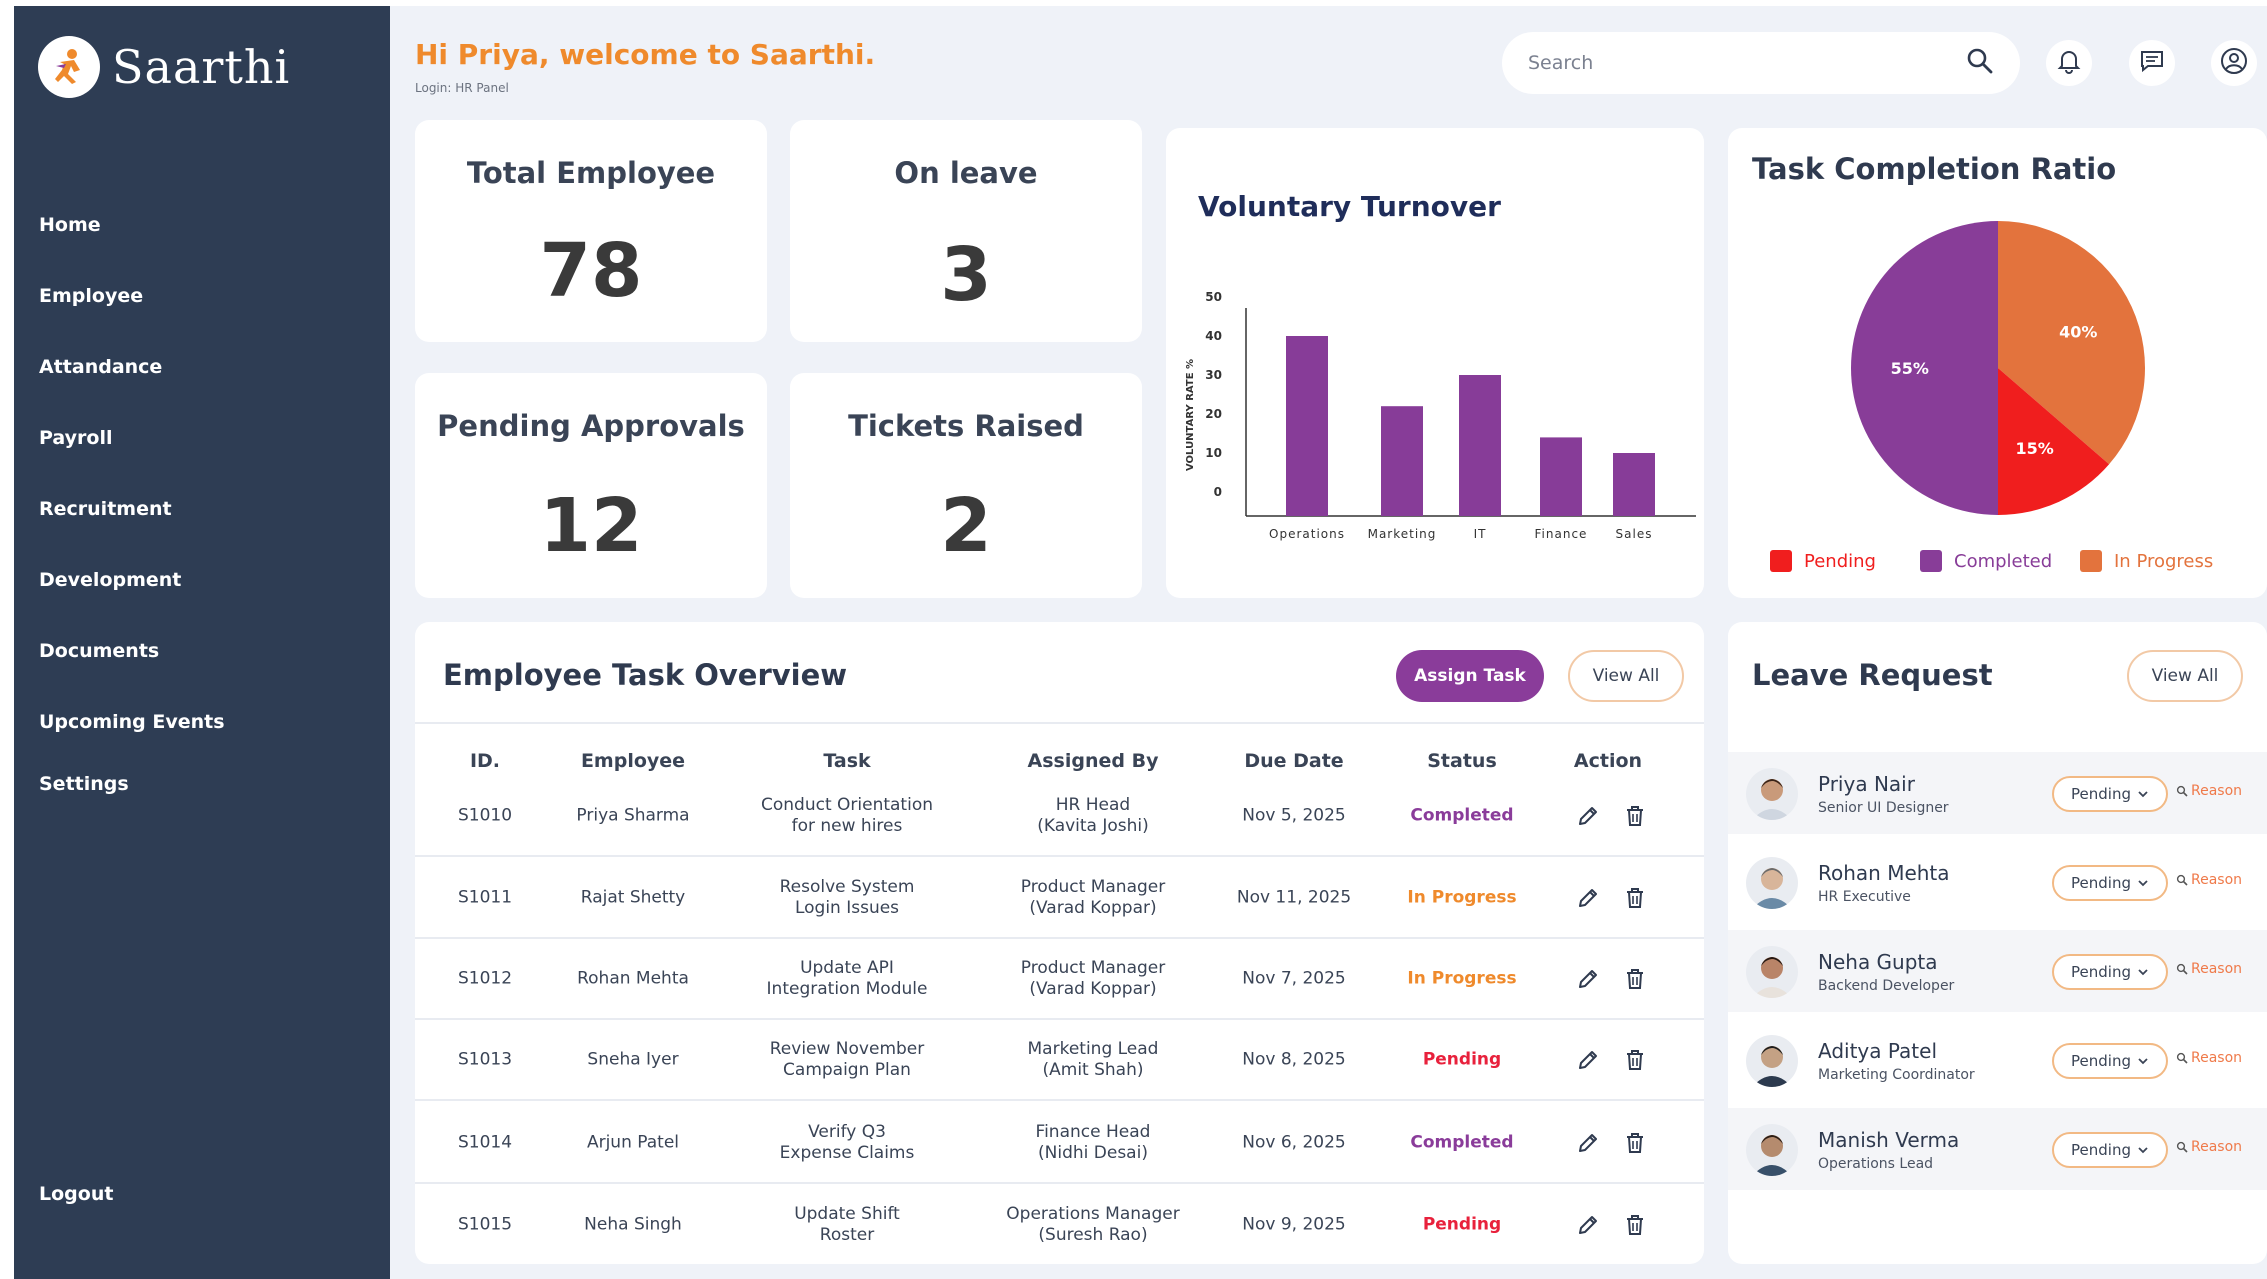 The height and width of the screenshot is (1279, 2267). What do you see at coordinates (76, 438) in the screenshot?
I see `sidebar-item-payroll: Payroll` at bounding box center [76, 438].